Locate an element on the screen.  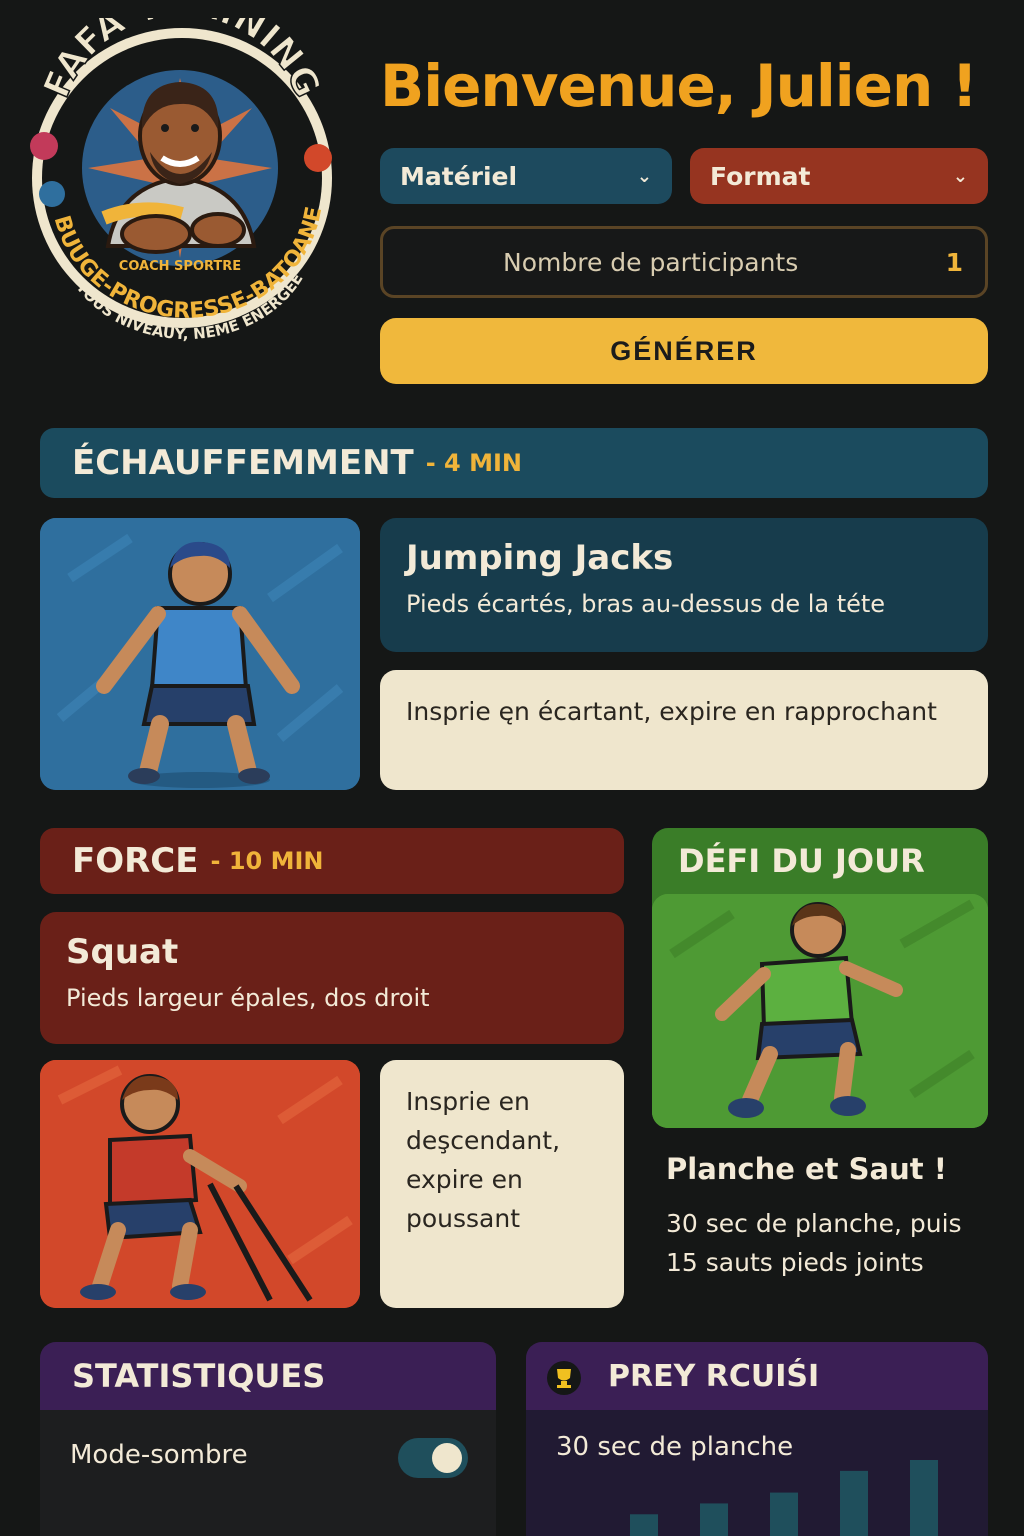
squat-card: Squat Pieds largeur épales, dos droit is located at coordinates (332, 978).